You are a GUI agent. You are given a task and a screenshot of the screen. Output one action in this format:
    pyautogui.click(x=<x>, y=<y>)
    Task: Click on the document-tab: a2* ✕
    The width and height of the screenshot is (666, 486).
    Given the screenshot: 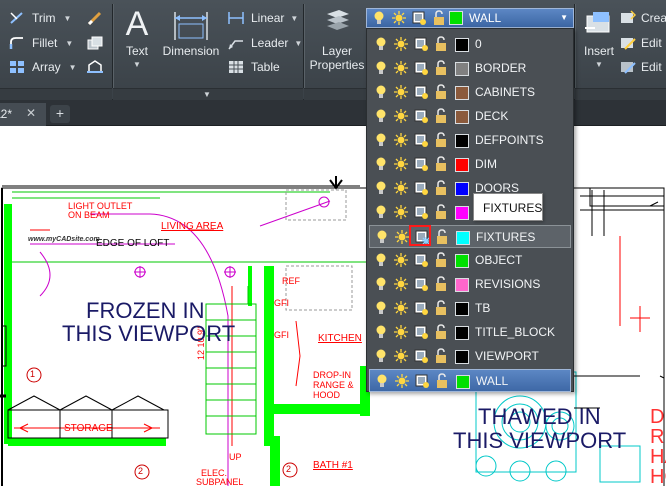 What is the action you would take?
    pyautogui.click(x=23, y=114)
    